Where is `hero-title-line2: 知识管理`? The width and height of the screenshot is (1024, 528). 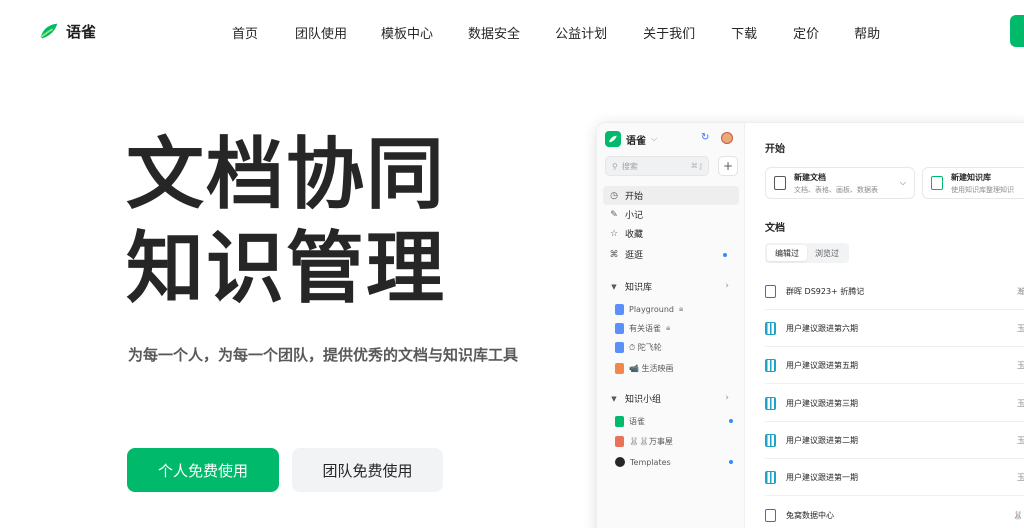 hero-title-line2: 知识管理 is located at coordinates (286, 269).